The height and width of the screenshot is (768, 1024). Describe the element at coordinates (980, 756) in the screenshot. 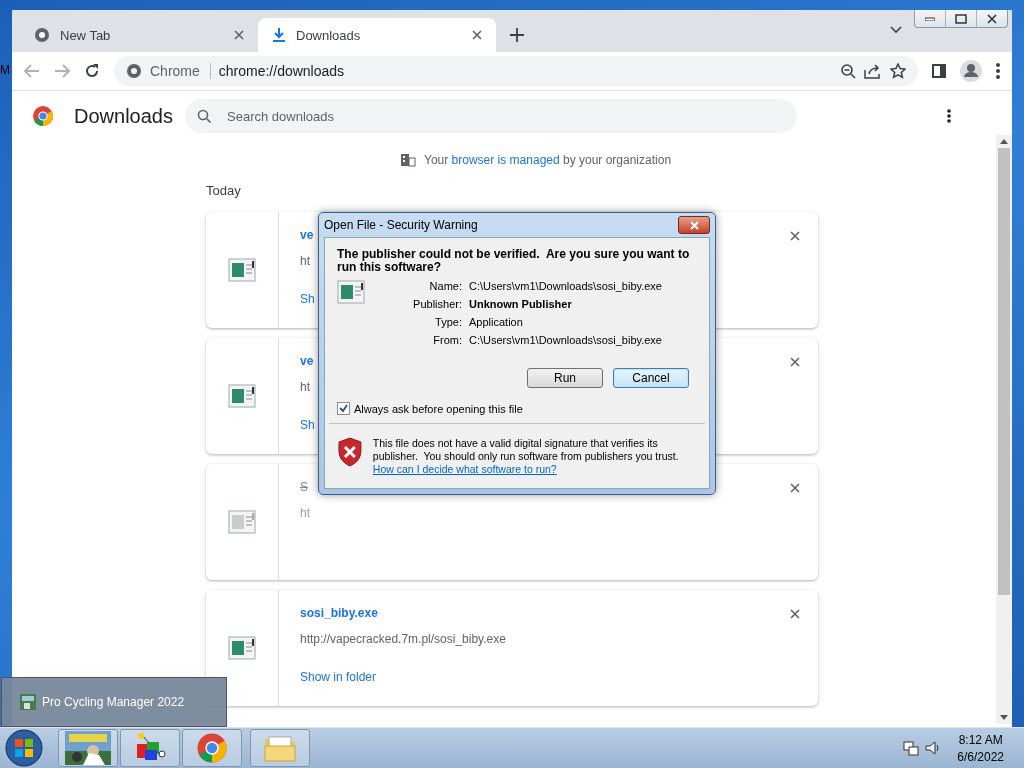

I see `clock-date: 6/6/2022` at that location.